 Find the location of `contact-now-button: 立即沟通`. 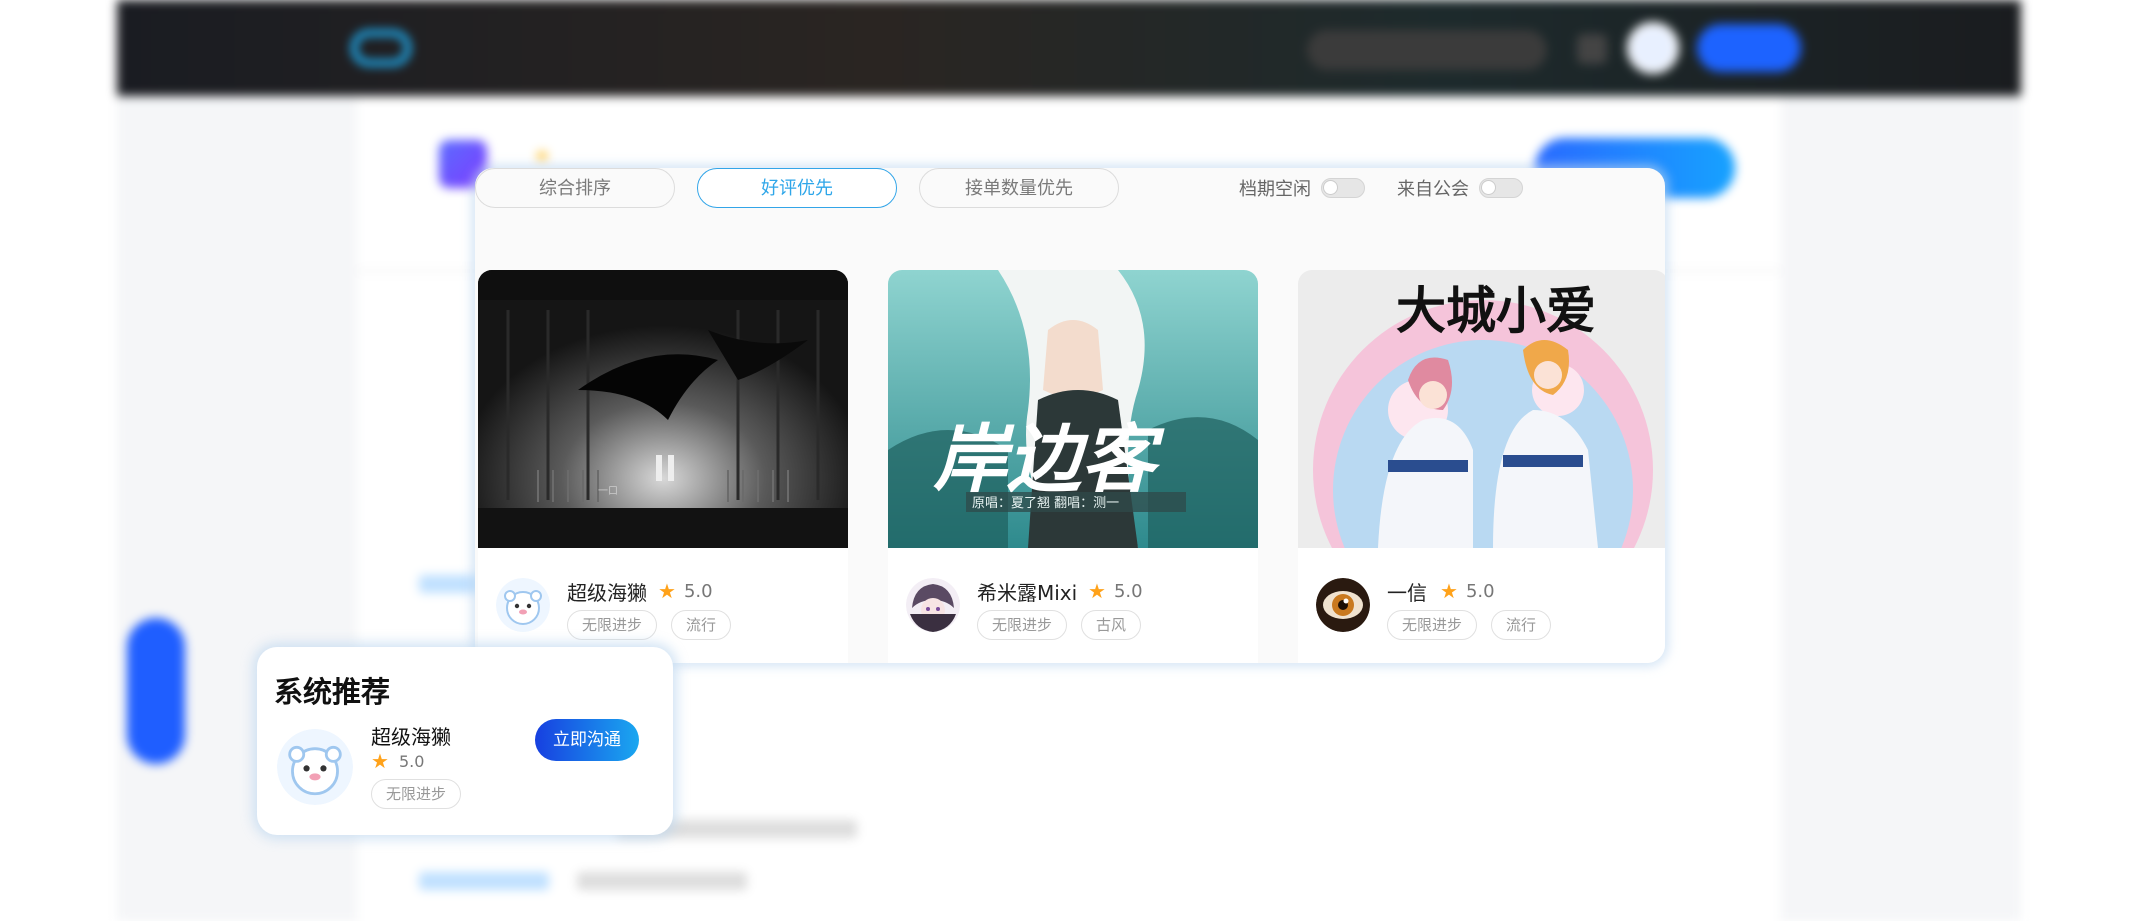

contact-now-button: 立即沟通 is located at coordinates (587, 740).